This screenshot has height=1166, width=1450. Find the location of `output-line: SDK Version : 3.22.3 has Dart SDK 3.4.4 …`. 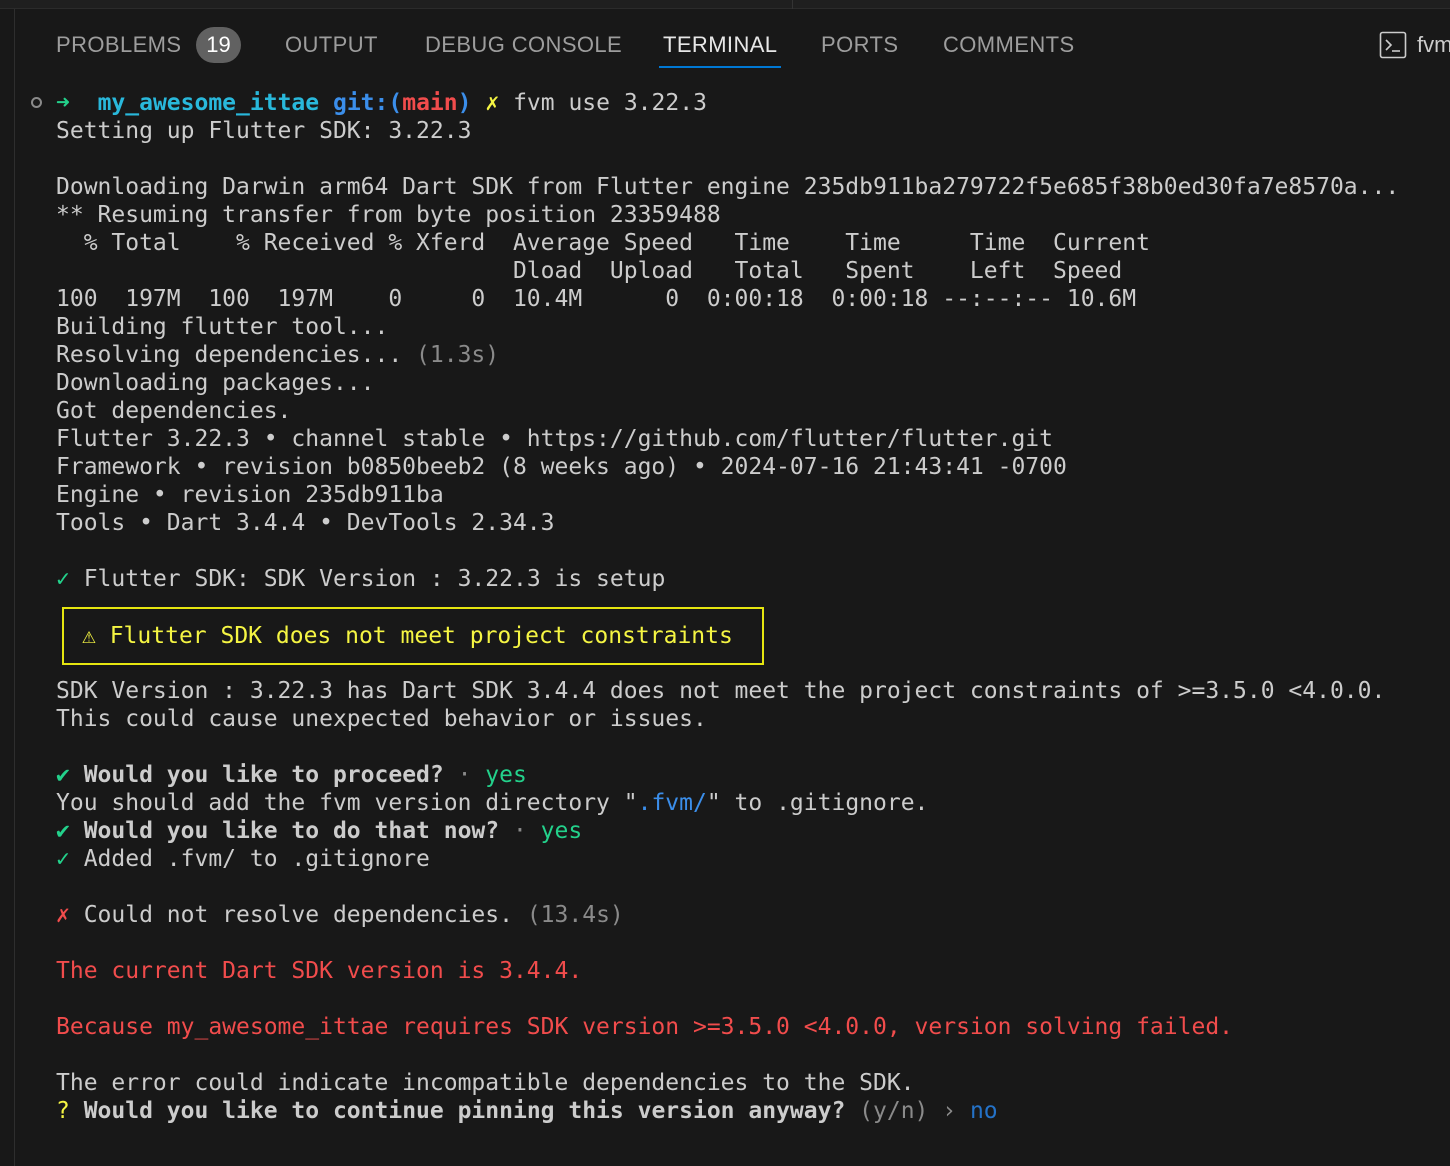

output-line: SDK Version : 3.22.3 has Dart SDK 3.4.4 … is located at coordinates (721, 691).